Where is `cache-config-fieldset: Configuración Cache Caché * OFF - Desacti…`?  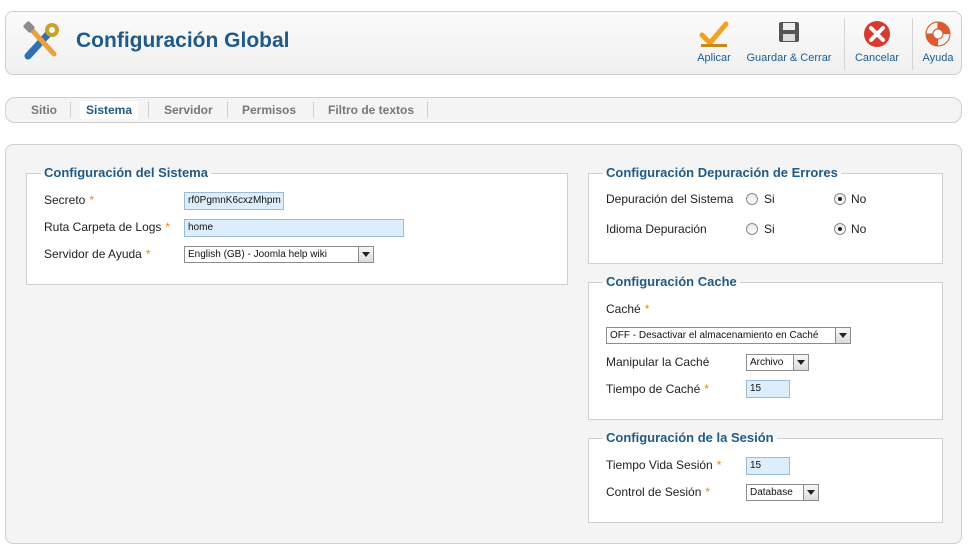 cache-config-fieldset: Configuración Cache Caché * OFF - Desacti… is located at coordinates (765, 347).